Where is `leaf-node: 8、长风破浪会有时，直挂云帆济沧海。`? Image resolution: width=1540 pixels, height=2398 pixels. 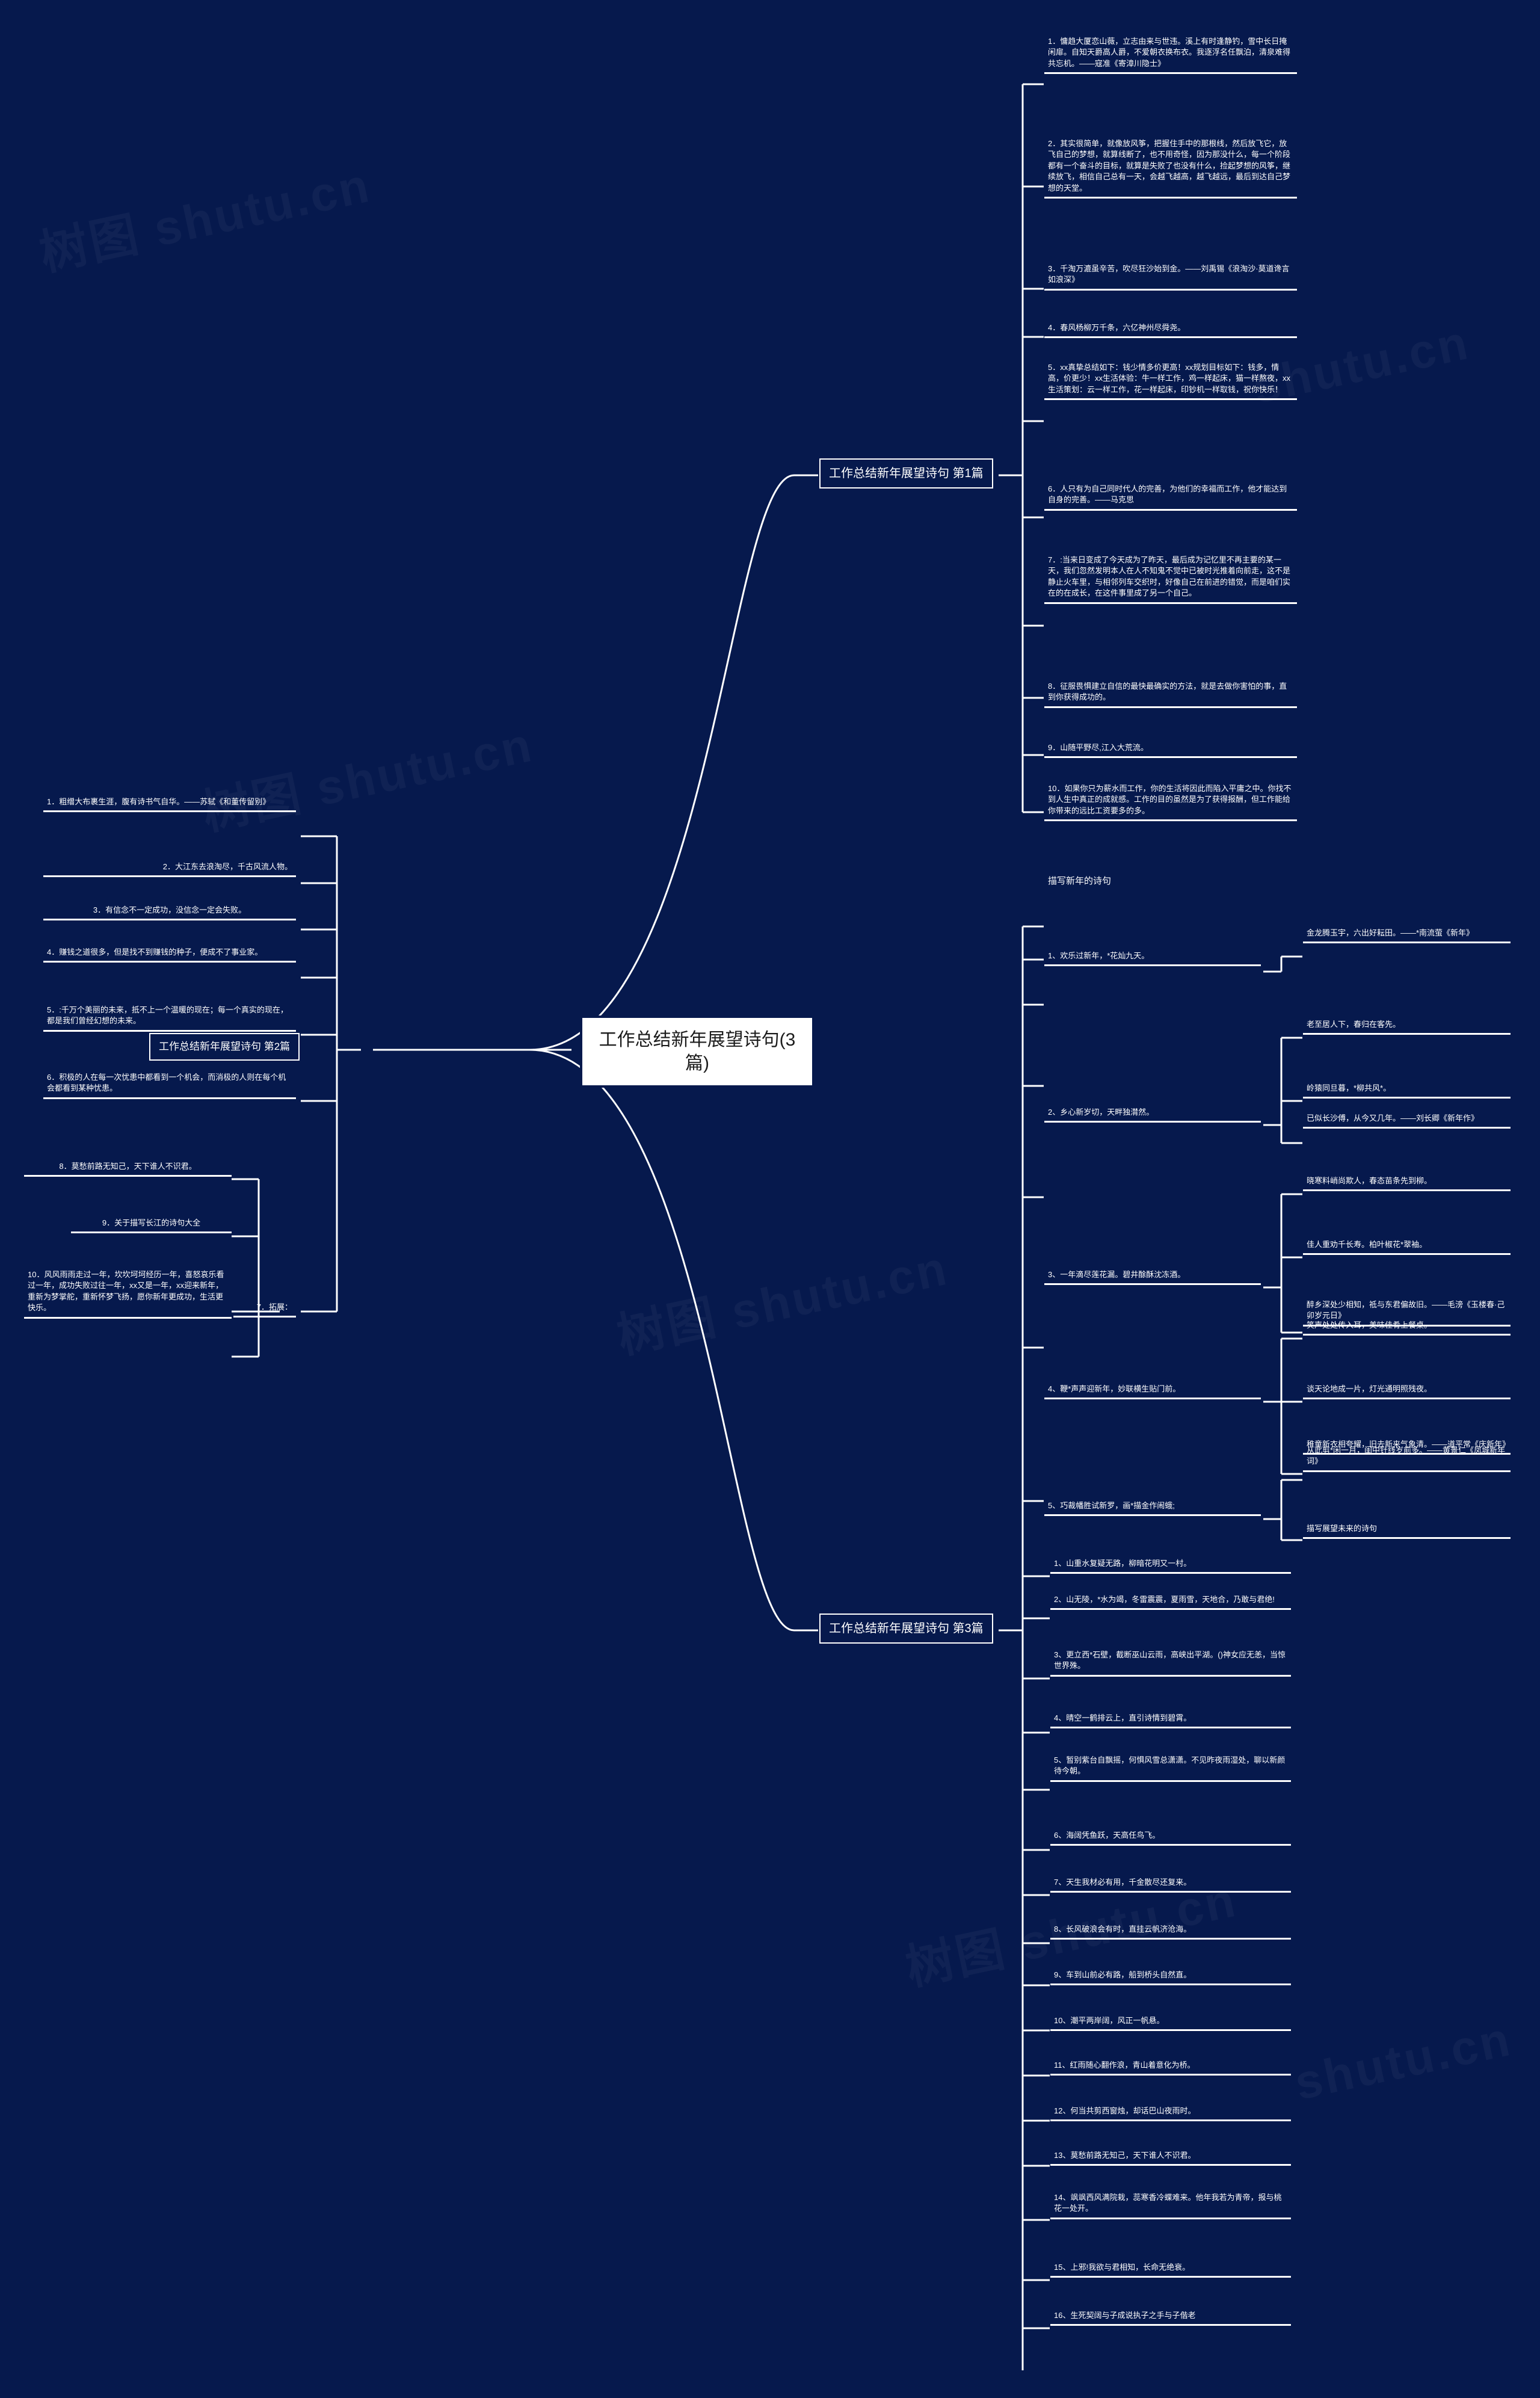 leaf-node: 8、长风破浪会有时，直挂云帆济沧海。 is located at coordinates (1170, 1931).